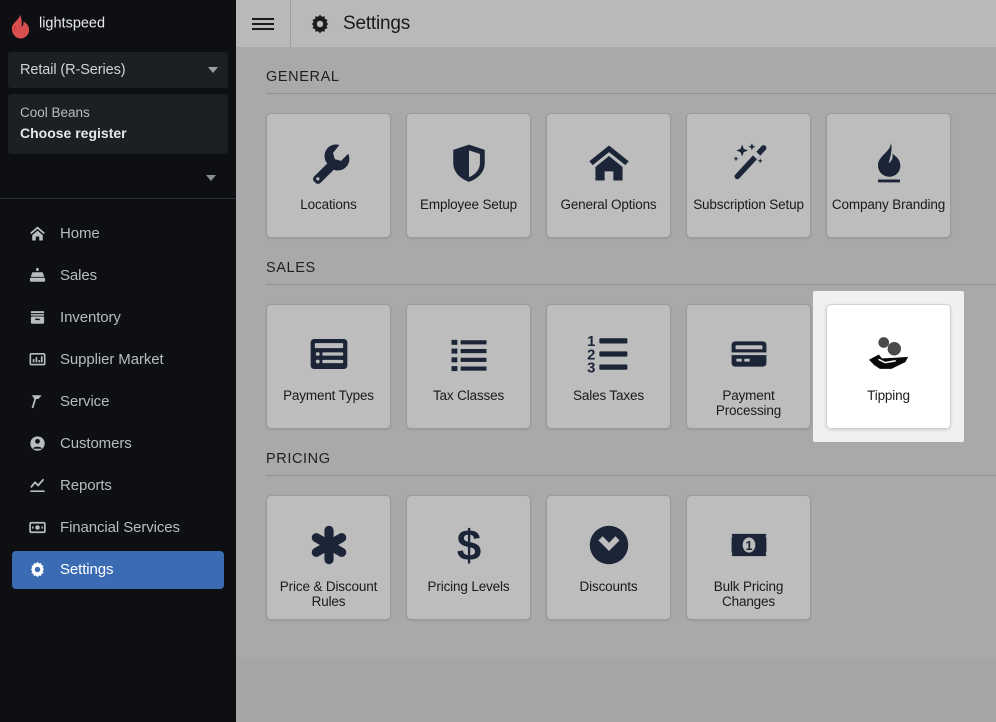 Image resolution: width=996 pixels, height=722 pixels. What do you see at coordinates (118, 486) in the screenshot?
I see `sidebar-item-reports: Reports` at bounding box center [118, 486].